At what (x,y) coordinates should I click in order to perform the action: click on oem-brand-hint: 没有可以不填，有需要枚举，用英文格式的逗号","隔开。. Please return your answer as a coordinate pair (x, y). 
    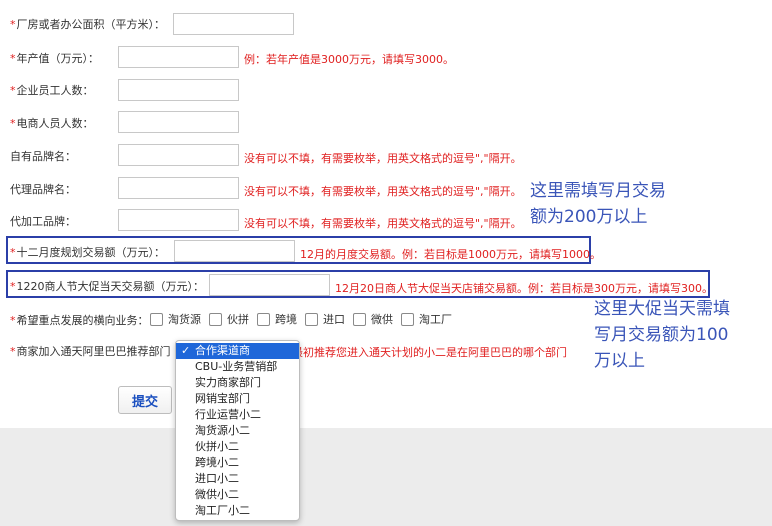
    Looking at the image, I should click on (383, 223).